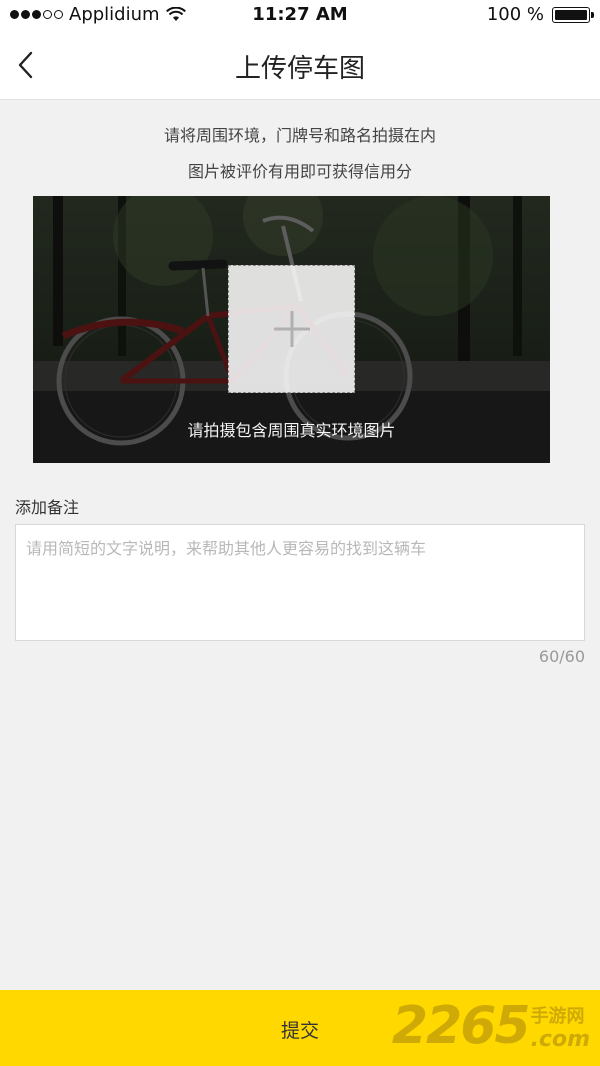  What do you see at coordinates (299, 69) in the screenshot?
I see `page-title: 上传停车图` at bounding box center [299, 69].